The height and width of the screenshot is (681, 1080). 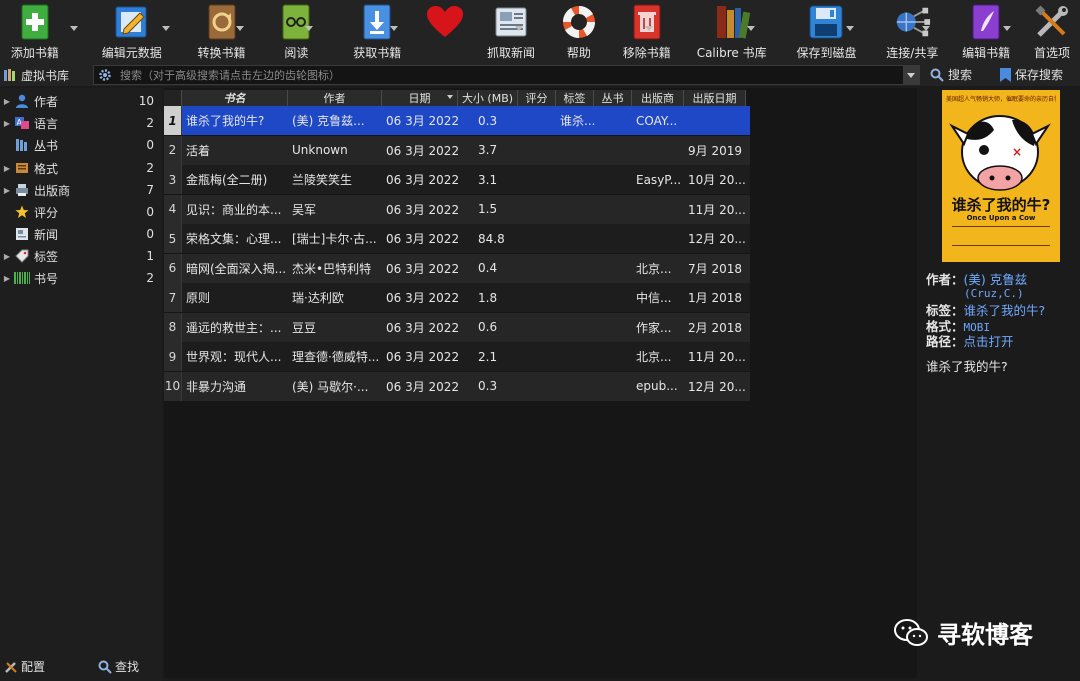 What do you see at coordinates (1007, 28) in the screenshot?
I see `edit-book-dropdown` at bounding box center [1007, 28].